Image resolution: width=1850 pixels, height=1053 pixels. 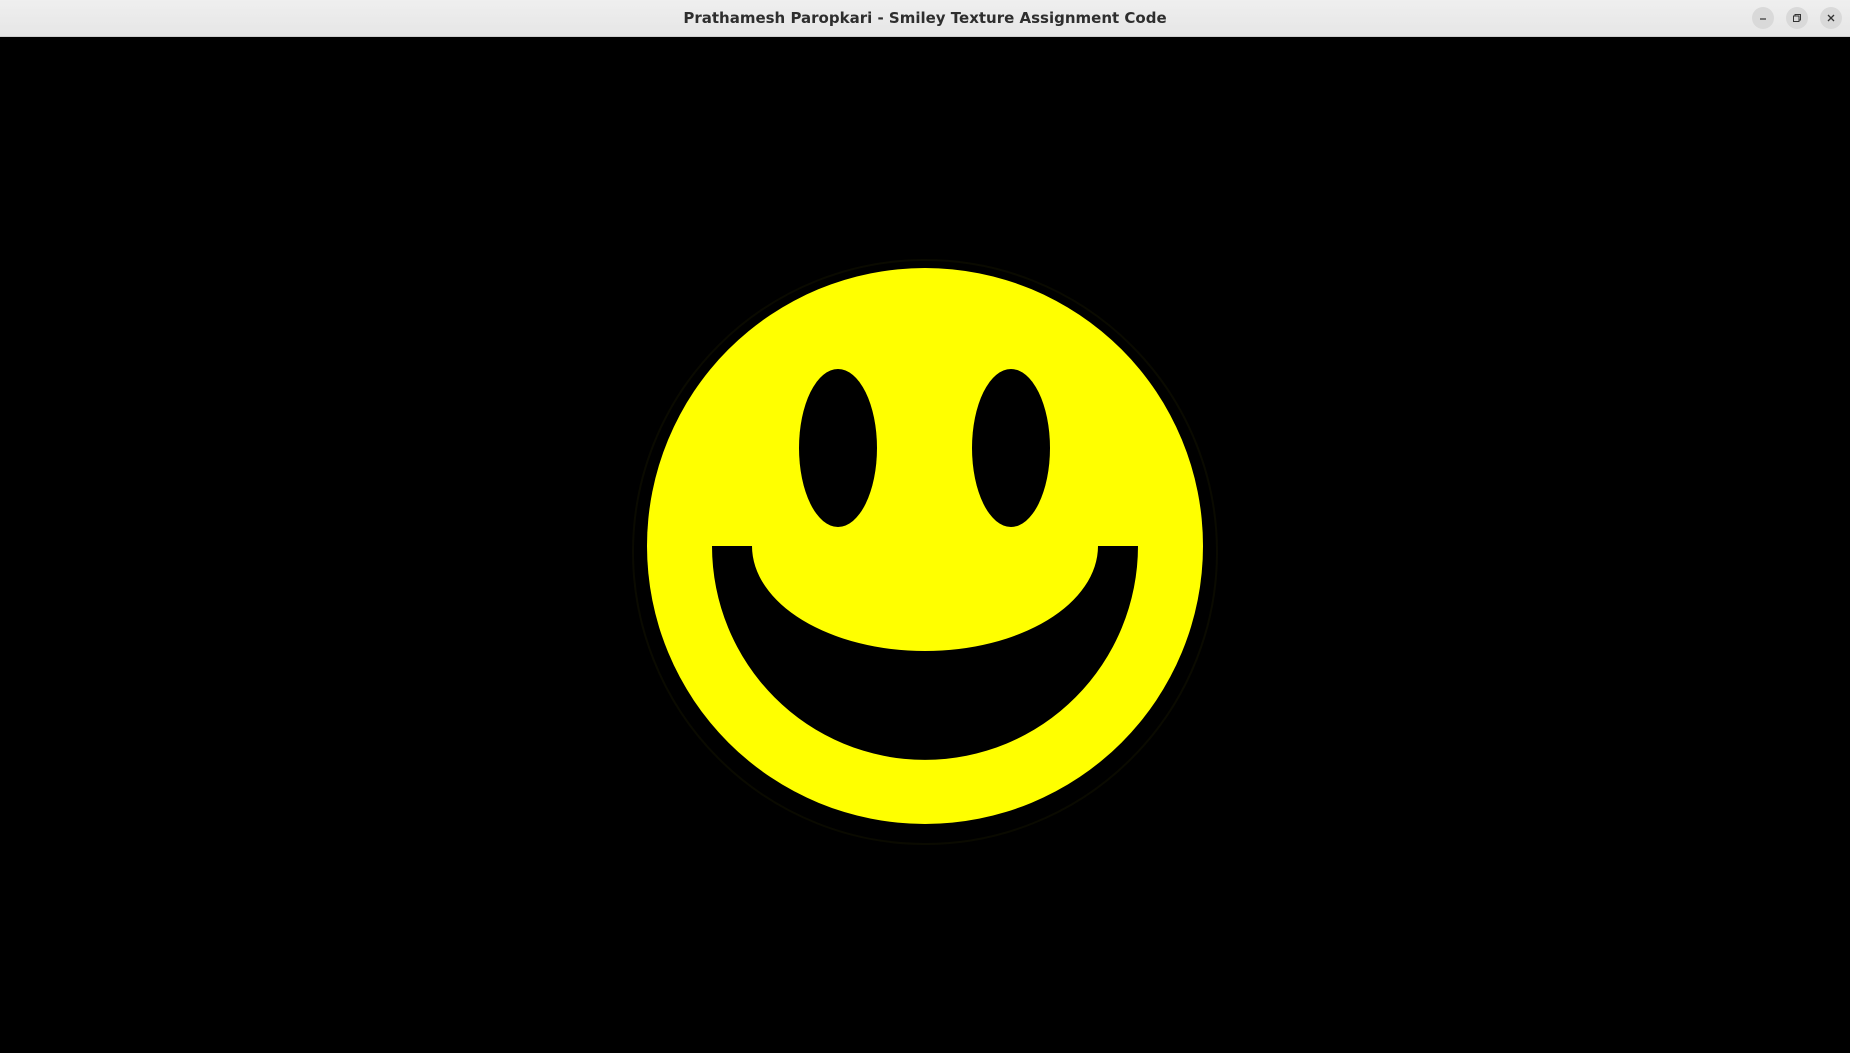 I want to click on restore-button, so click(x=1797, y=18).